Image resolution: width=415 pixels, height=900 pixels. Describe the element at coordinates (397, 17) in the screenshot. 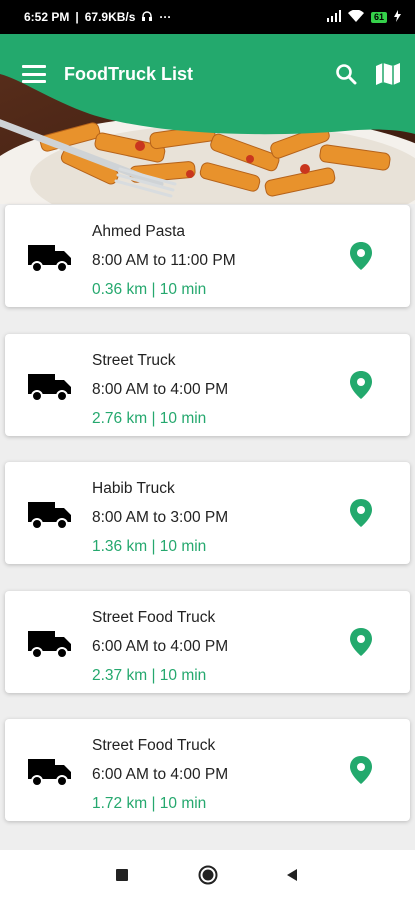

I see `charging-icon` at that location.